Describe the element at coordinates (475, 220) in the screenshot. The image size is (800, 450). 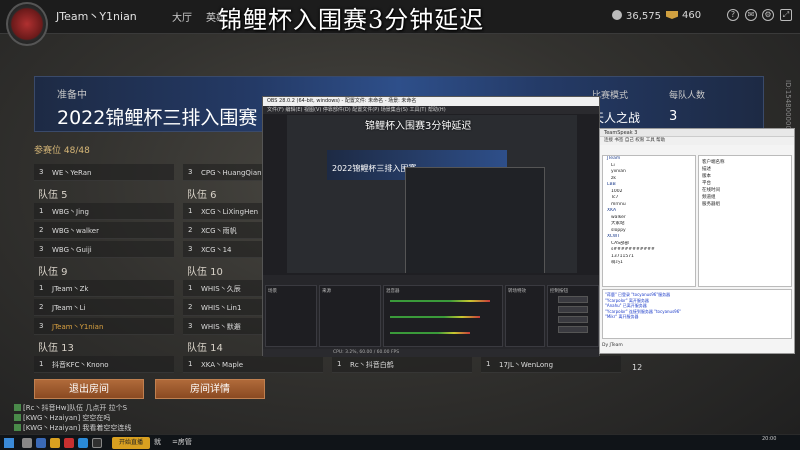
I see `obs-nested-preview` at that location.